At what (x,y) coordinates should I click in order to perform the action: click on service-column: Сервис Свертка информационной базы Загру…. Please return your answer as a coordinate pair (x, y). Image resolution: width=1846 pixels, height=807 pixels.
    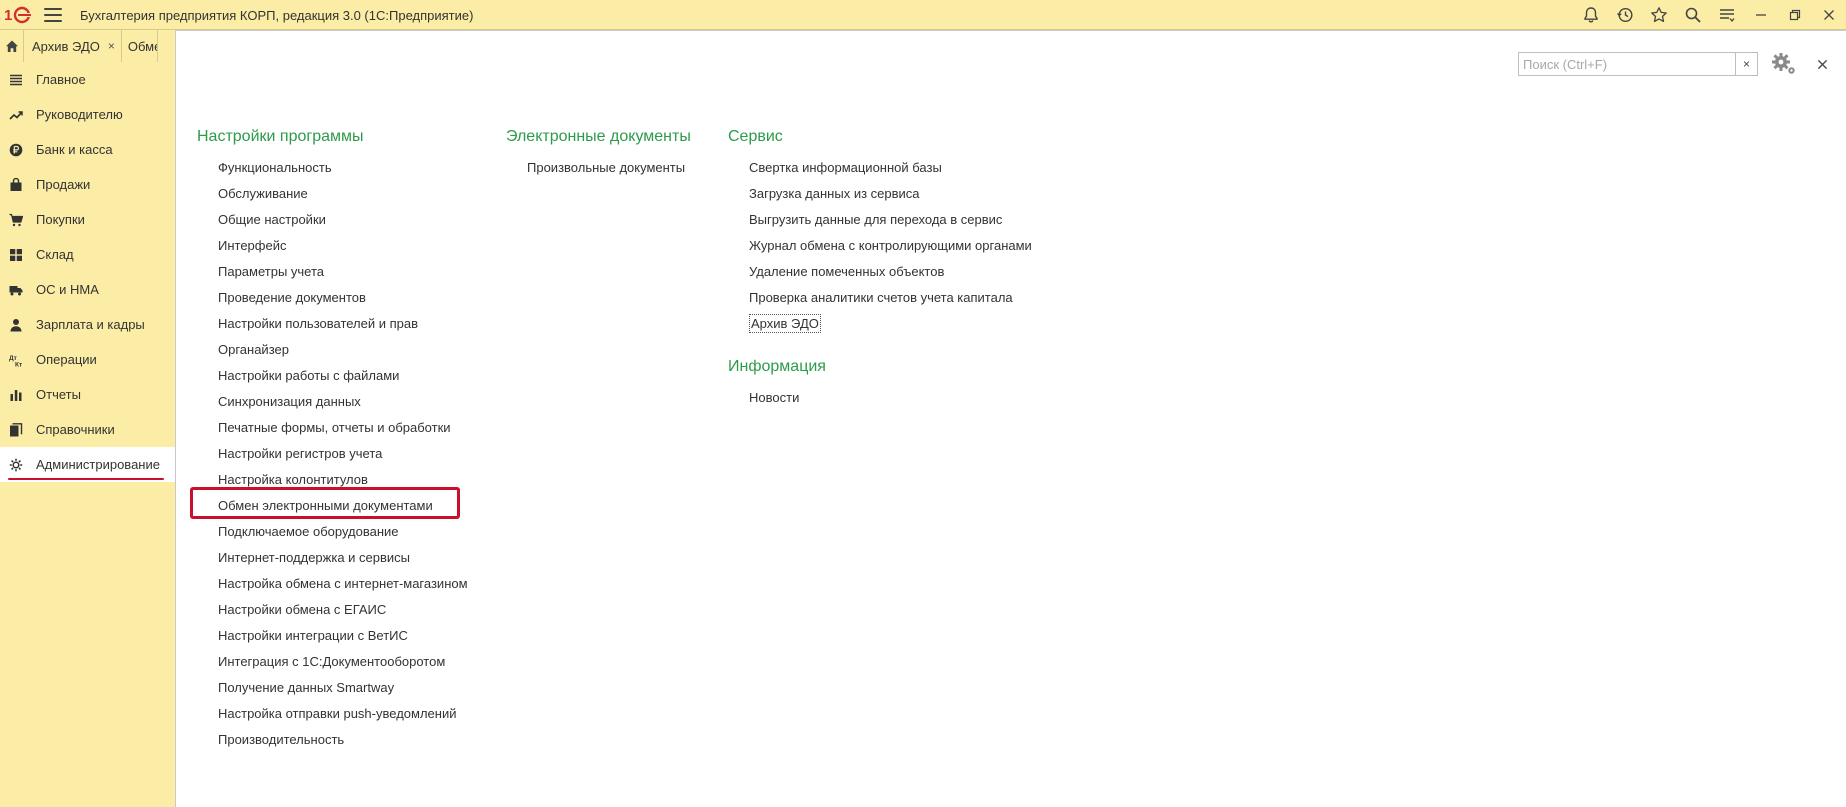
    Looking at the image, I should click on (880, 268).